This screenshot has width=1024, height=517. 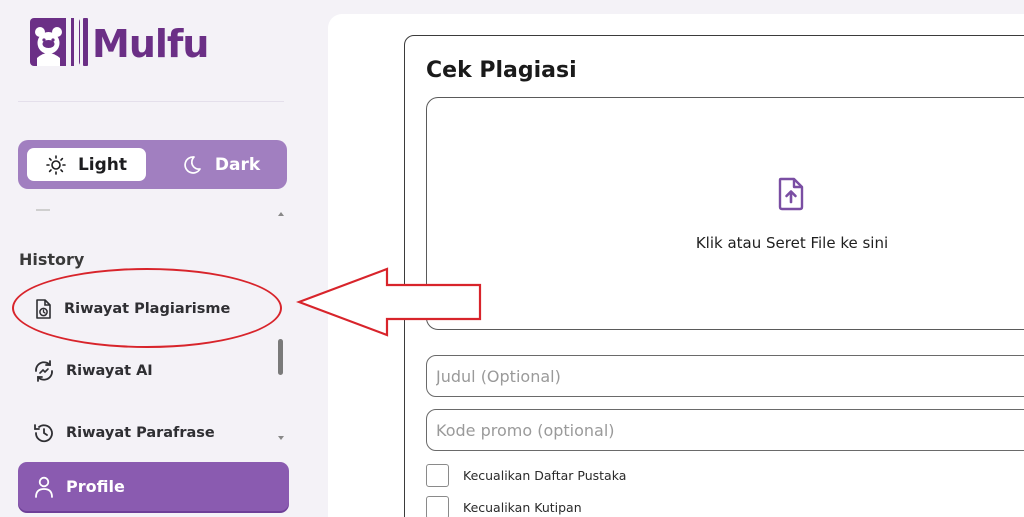 I want to click on brand-logo: Mulfu, so click(x=118, y=42).